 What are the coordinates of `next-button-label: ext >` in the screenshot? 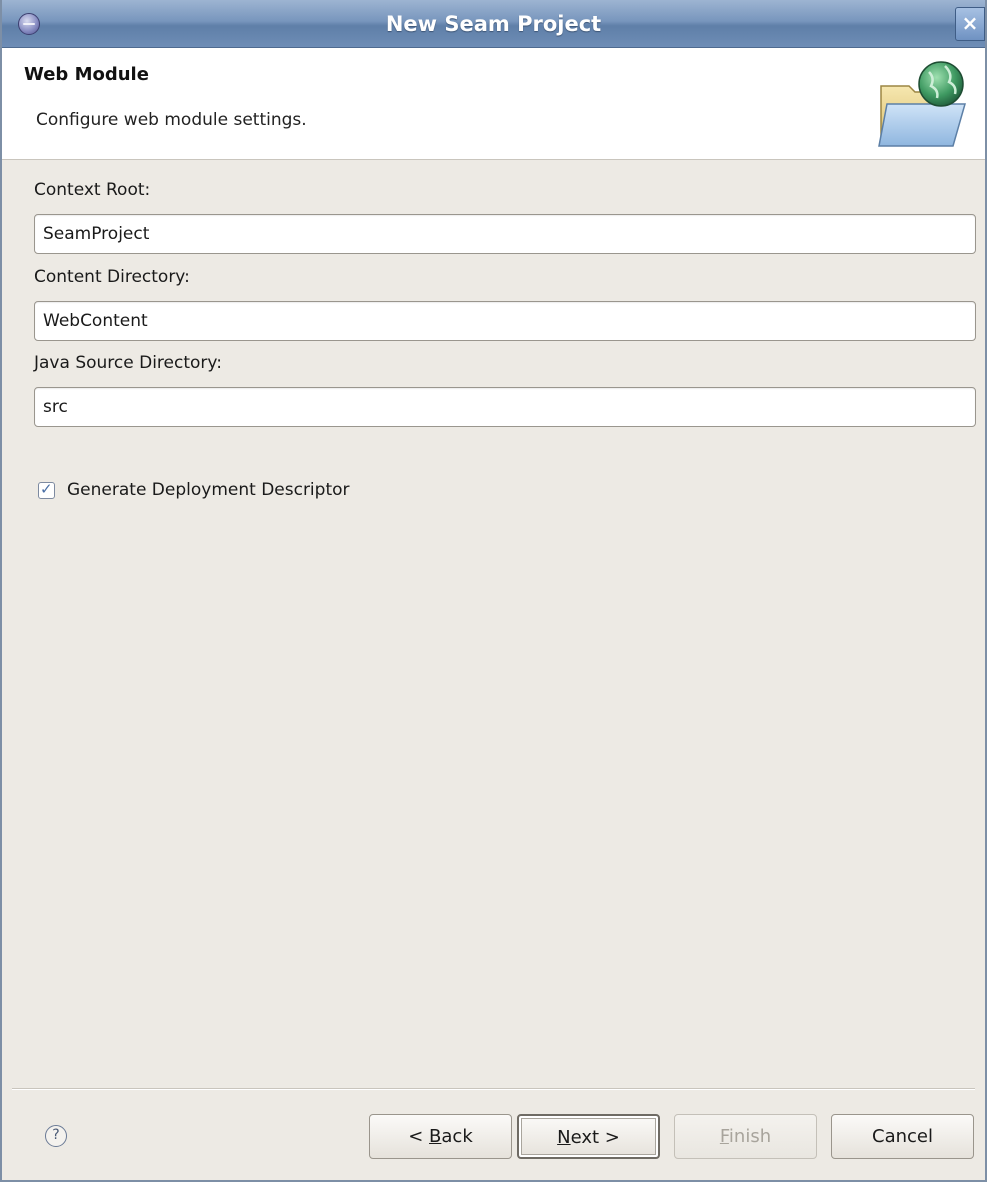 It's located at (595, 1137).